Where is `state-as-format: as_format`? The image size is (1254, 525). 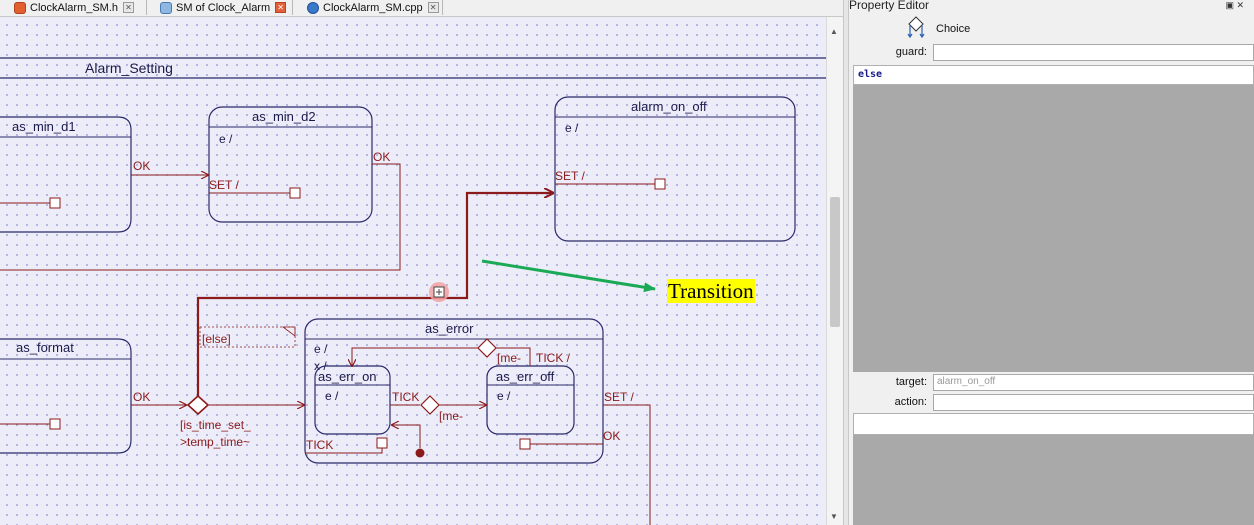
state-as-format: as_format is located at coordinates (66, 396).